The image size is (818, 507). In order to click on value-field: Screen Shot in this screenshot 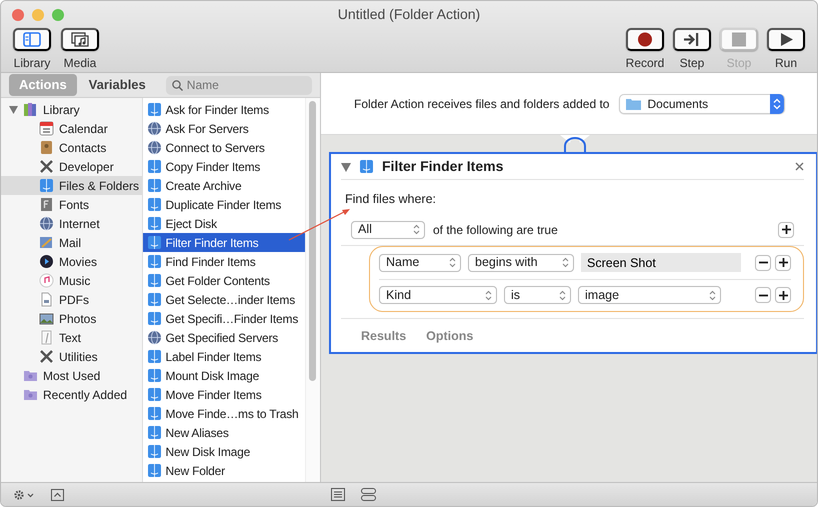, I will do `click(661, 262)`.